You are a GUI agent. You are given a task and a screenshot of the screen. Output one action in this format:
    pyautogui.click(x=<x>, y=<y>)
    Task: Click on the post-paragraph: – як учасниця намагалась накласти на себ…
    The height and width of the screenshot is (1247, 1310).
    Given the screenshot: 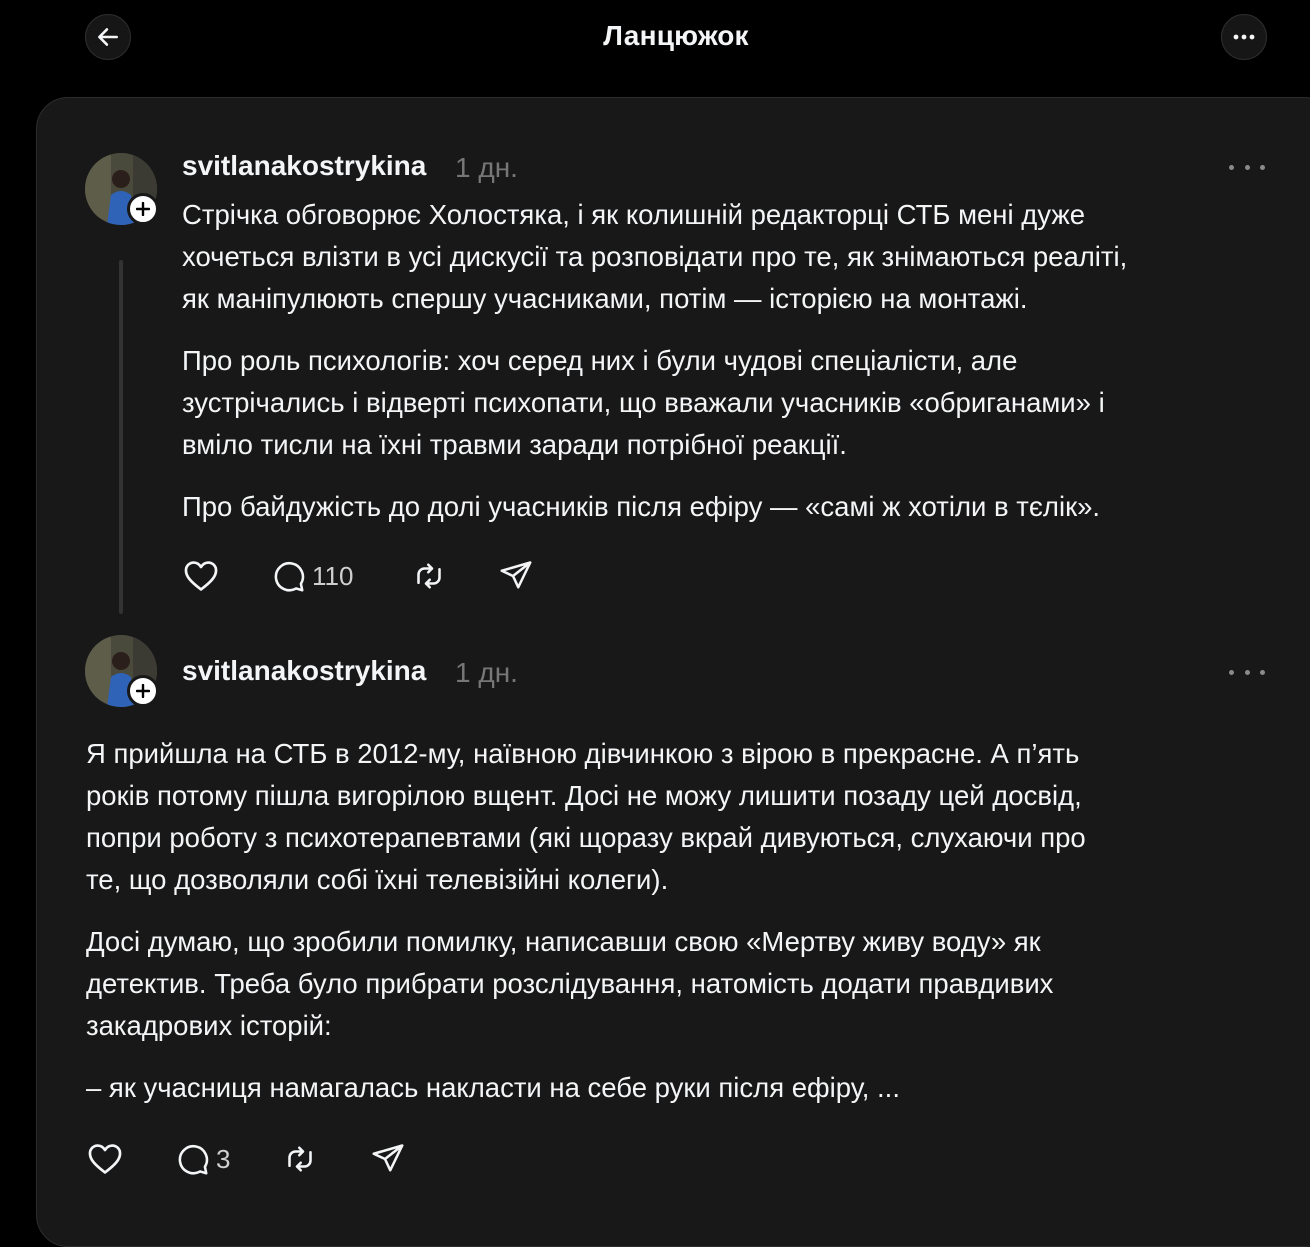 What is the action you would take?
    pyautogui.click(x=586, y=1088)
    